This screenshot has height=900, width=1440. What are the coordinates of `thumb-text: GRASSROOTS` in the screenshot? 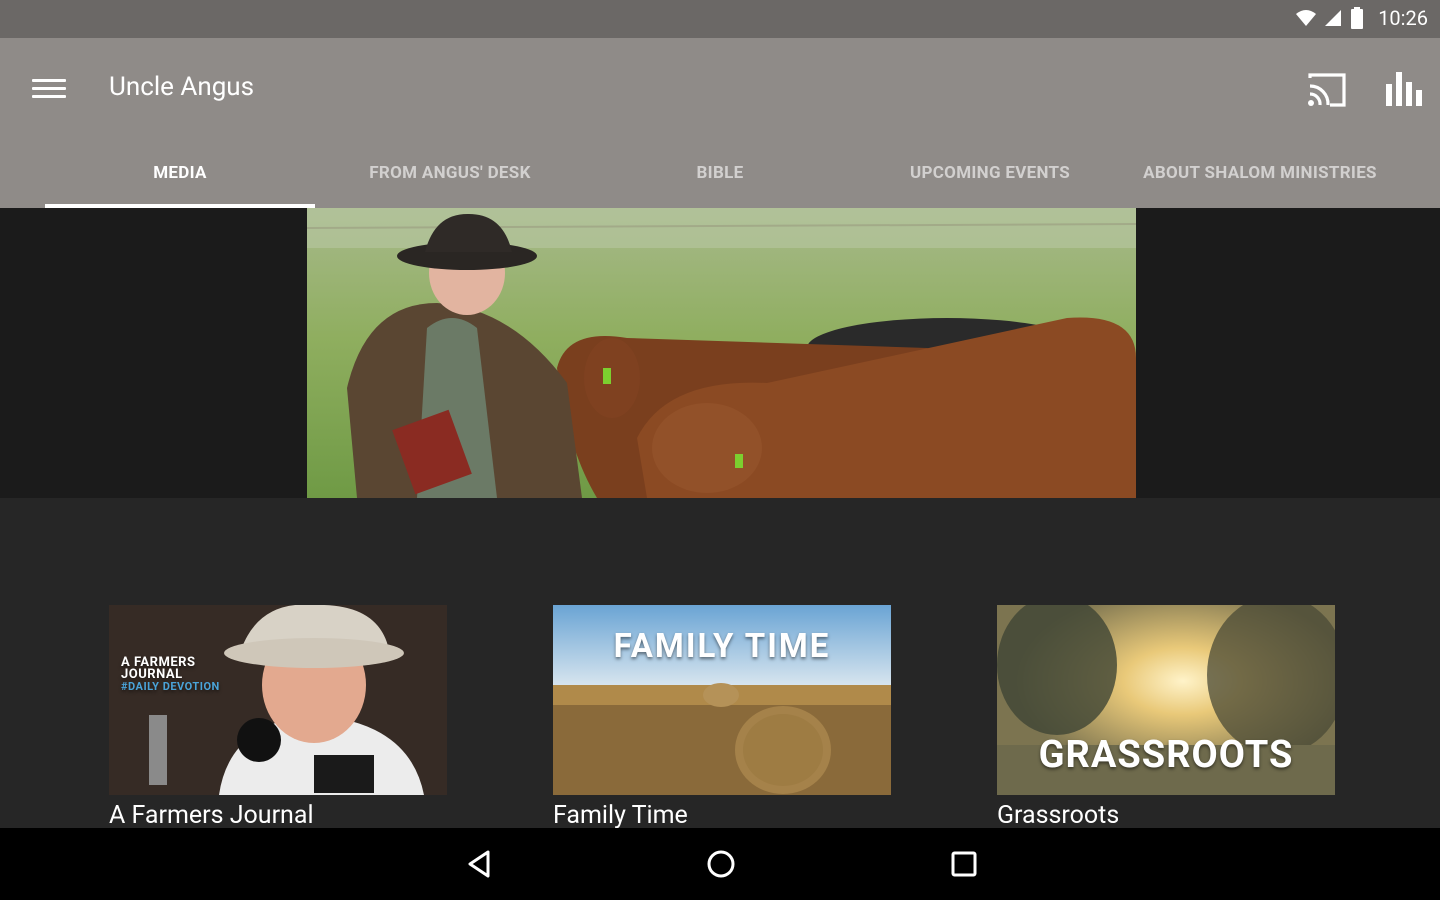 It's located at (1166, 755).